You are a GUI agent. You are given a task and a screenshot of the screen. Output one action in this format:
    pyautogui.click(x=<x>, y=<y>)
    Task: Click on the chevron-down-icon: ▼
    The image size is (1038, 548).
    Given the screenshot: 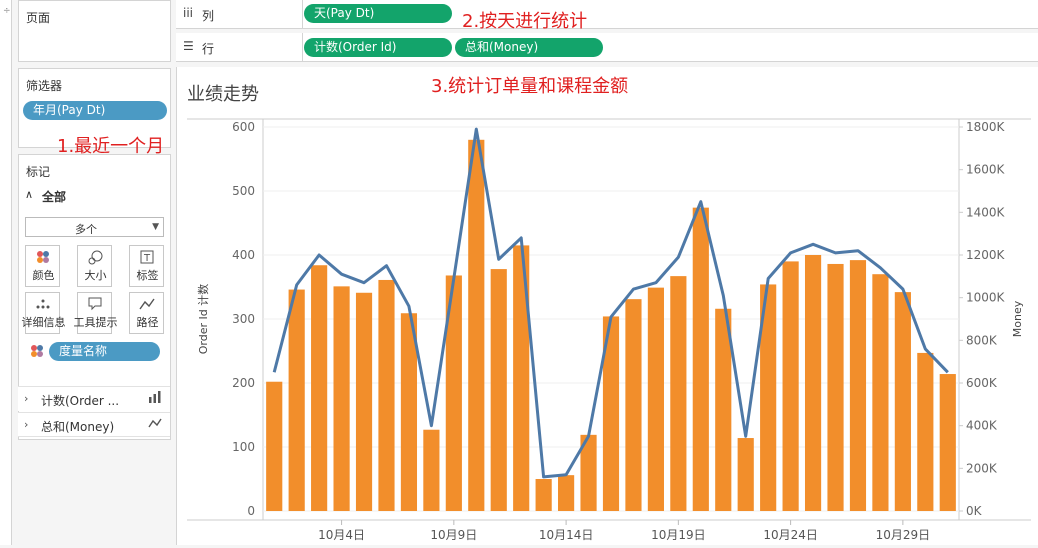 What is the action you would take?
    pyautogui.click(x=155, y=227)
    